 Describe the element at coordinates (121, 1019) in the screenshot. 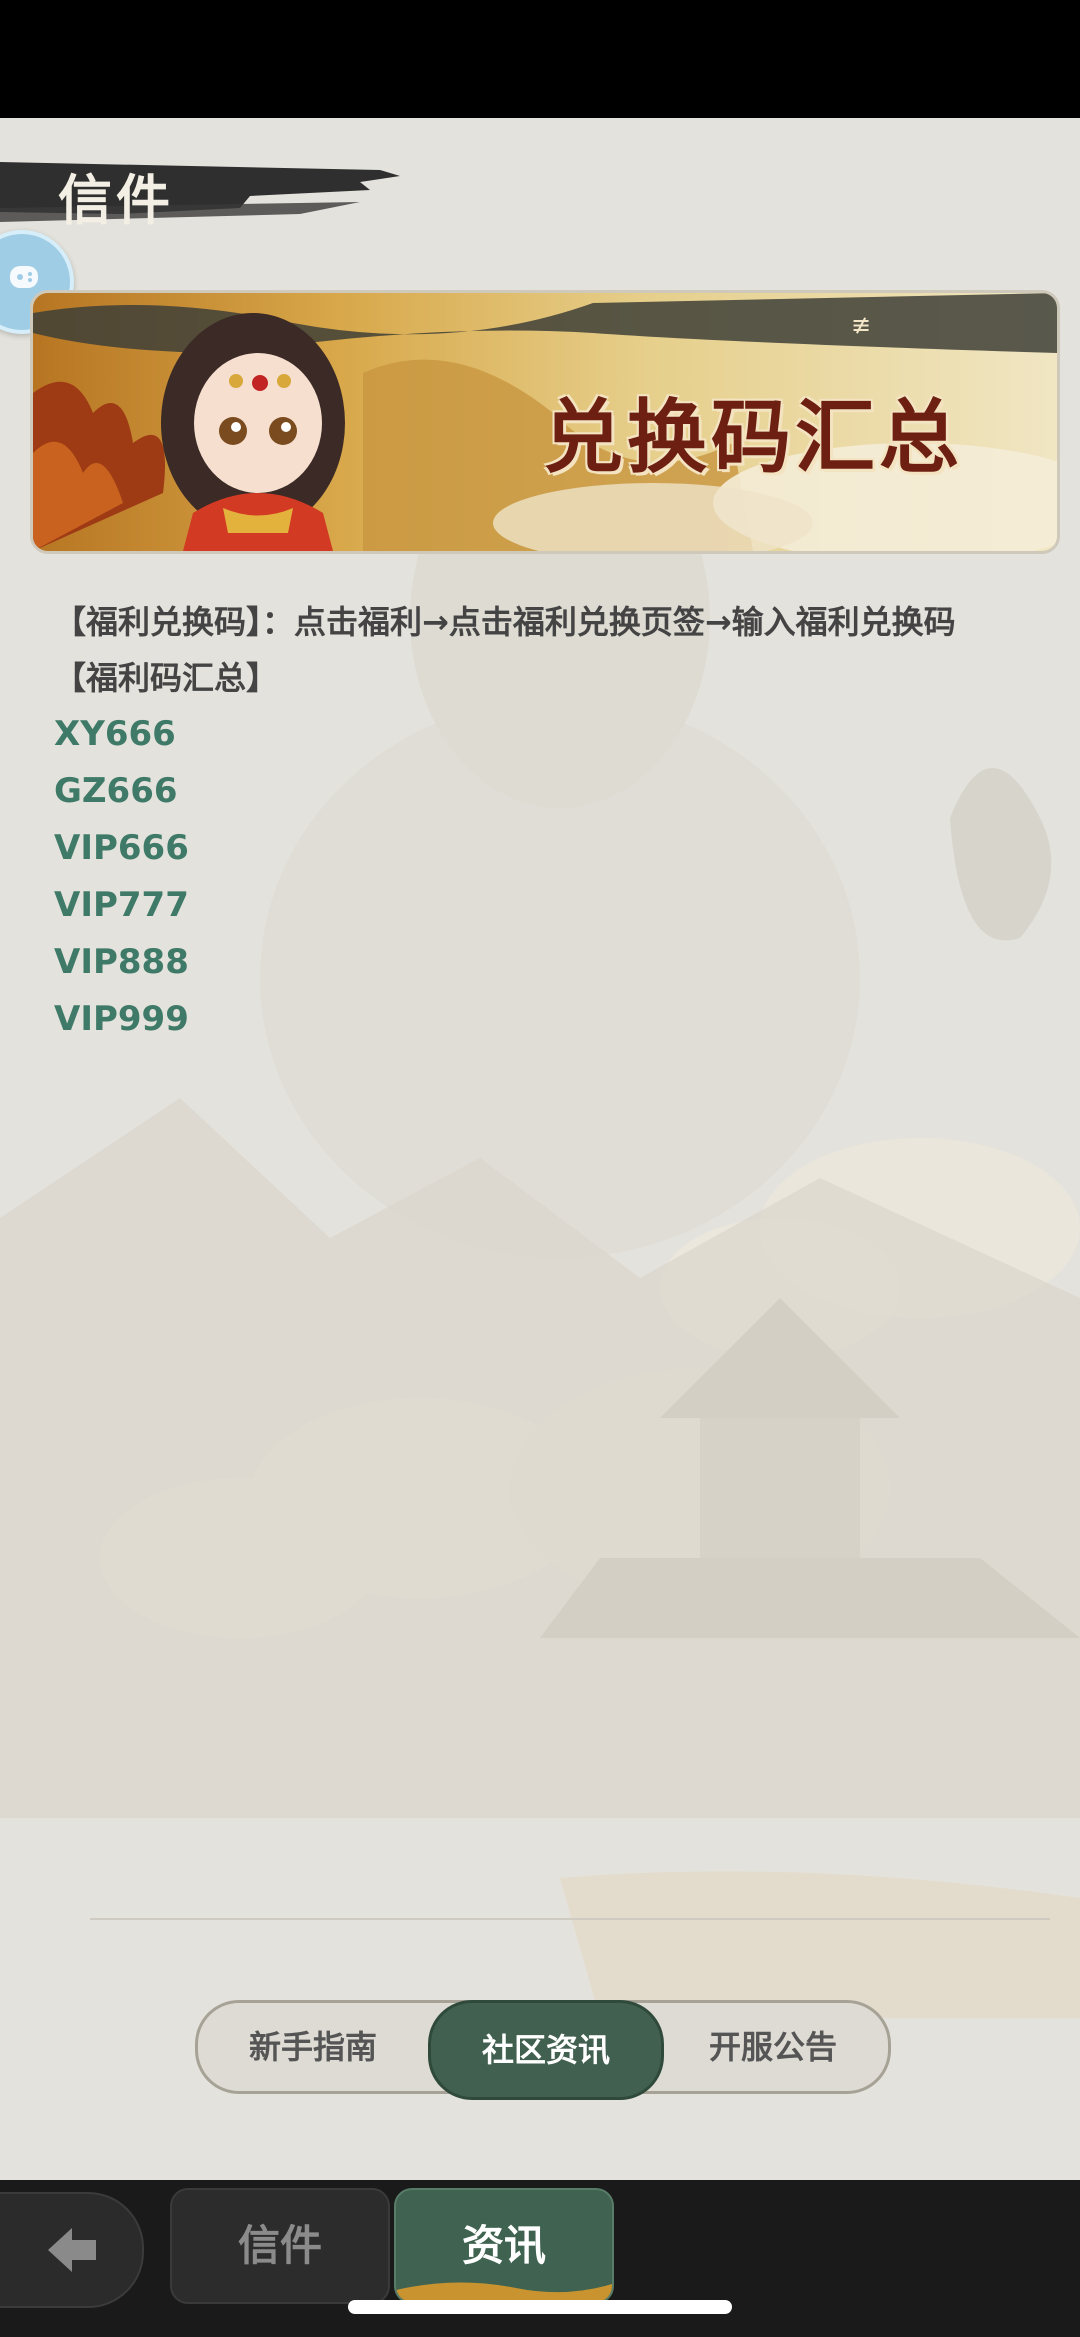

I see `redeem-code: VIP999` at that location.